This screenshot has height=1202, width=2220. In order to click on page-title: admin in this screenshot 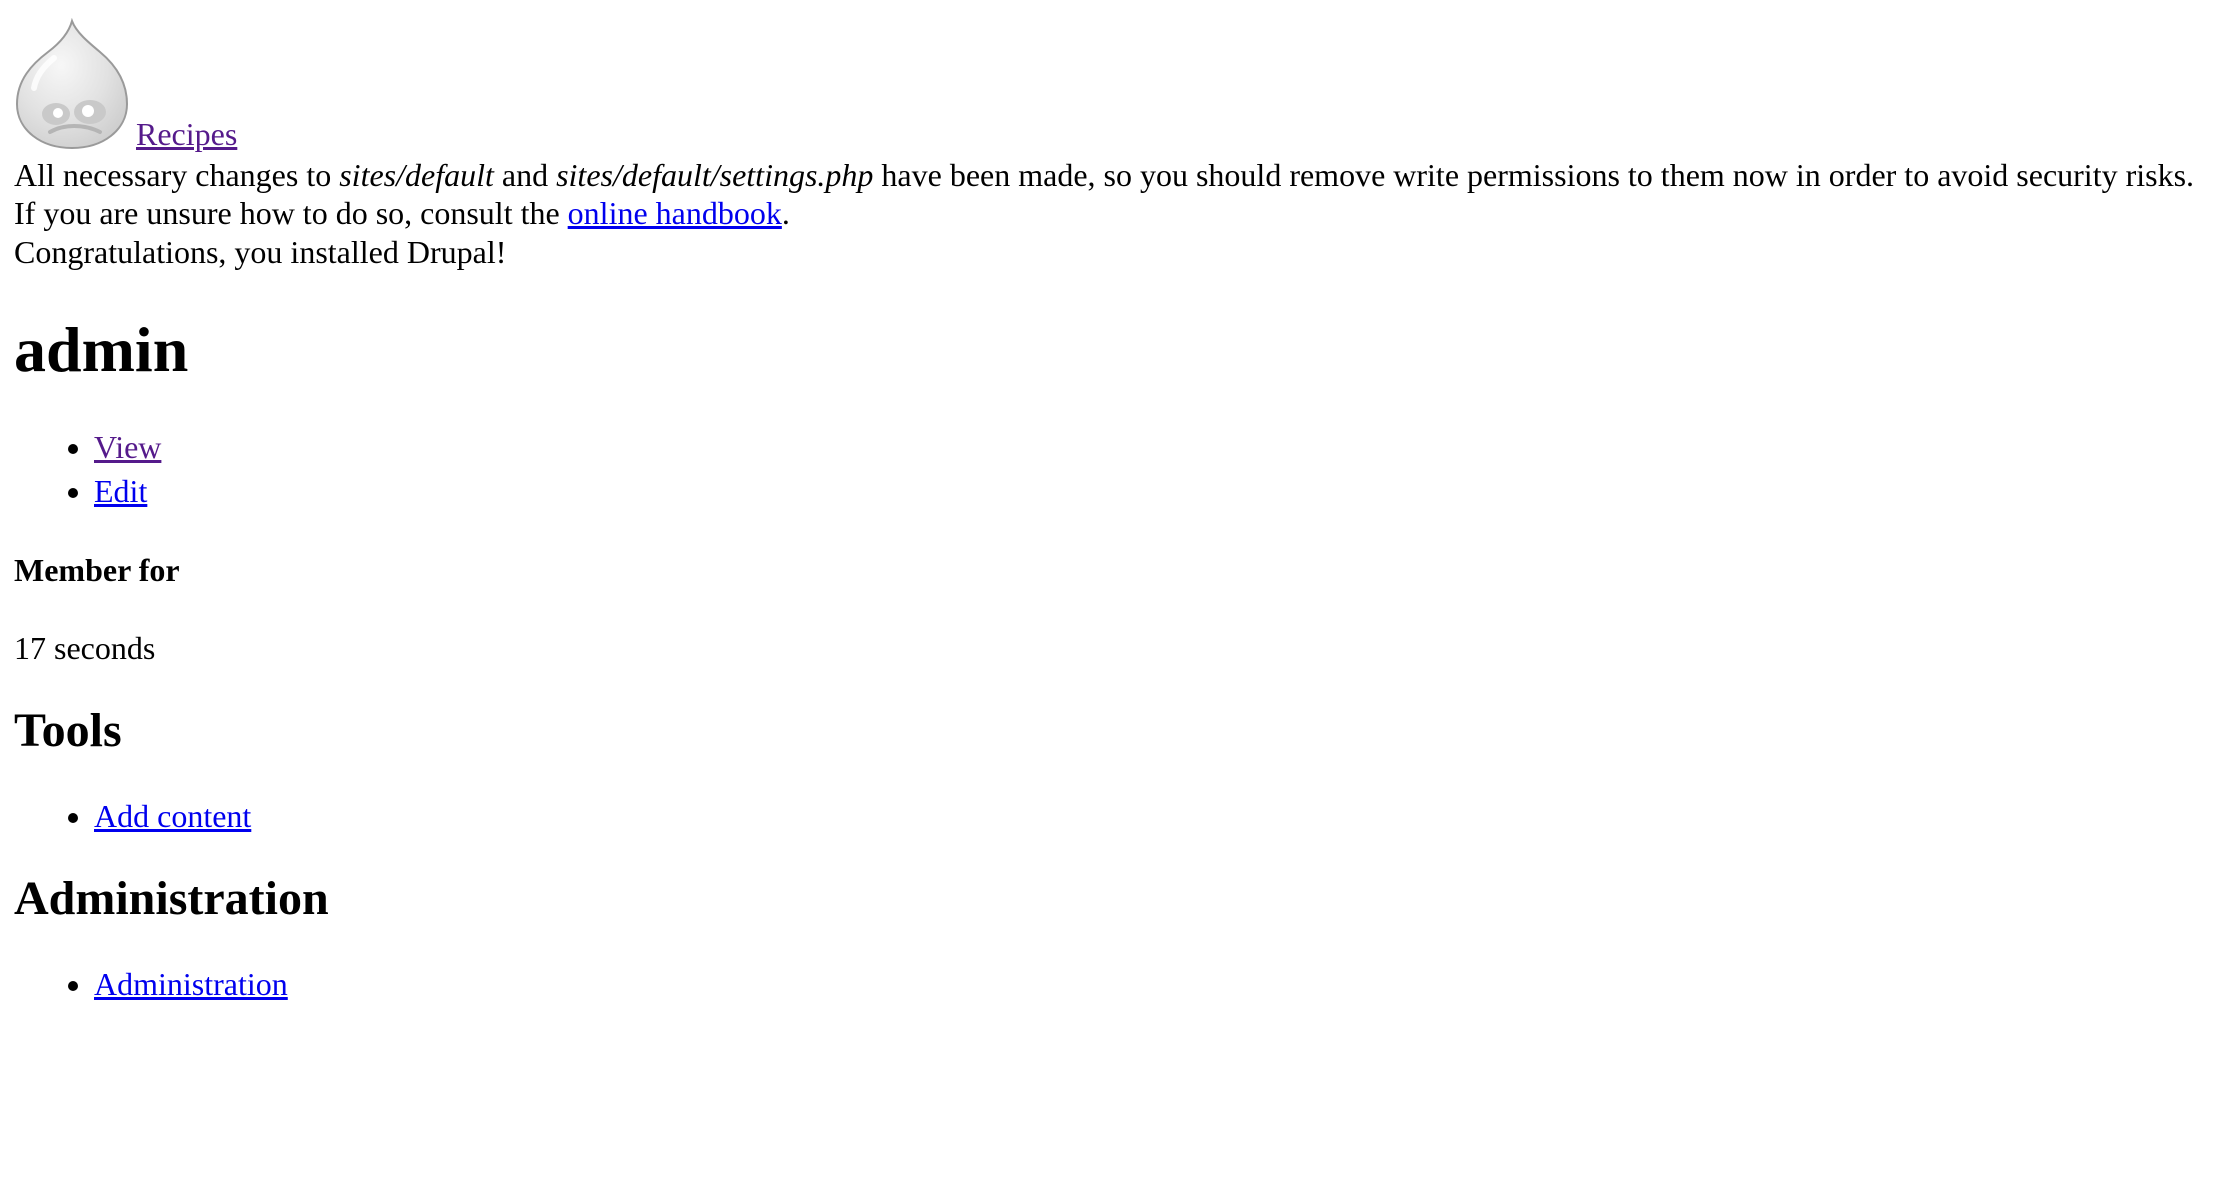, I will do `click(101, 350)`.